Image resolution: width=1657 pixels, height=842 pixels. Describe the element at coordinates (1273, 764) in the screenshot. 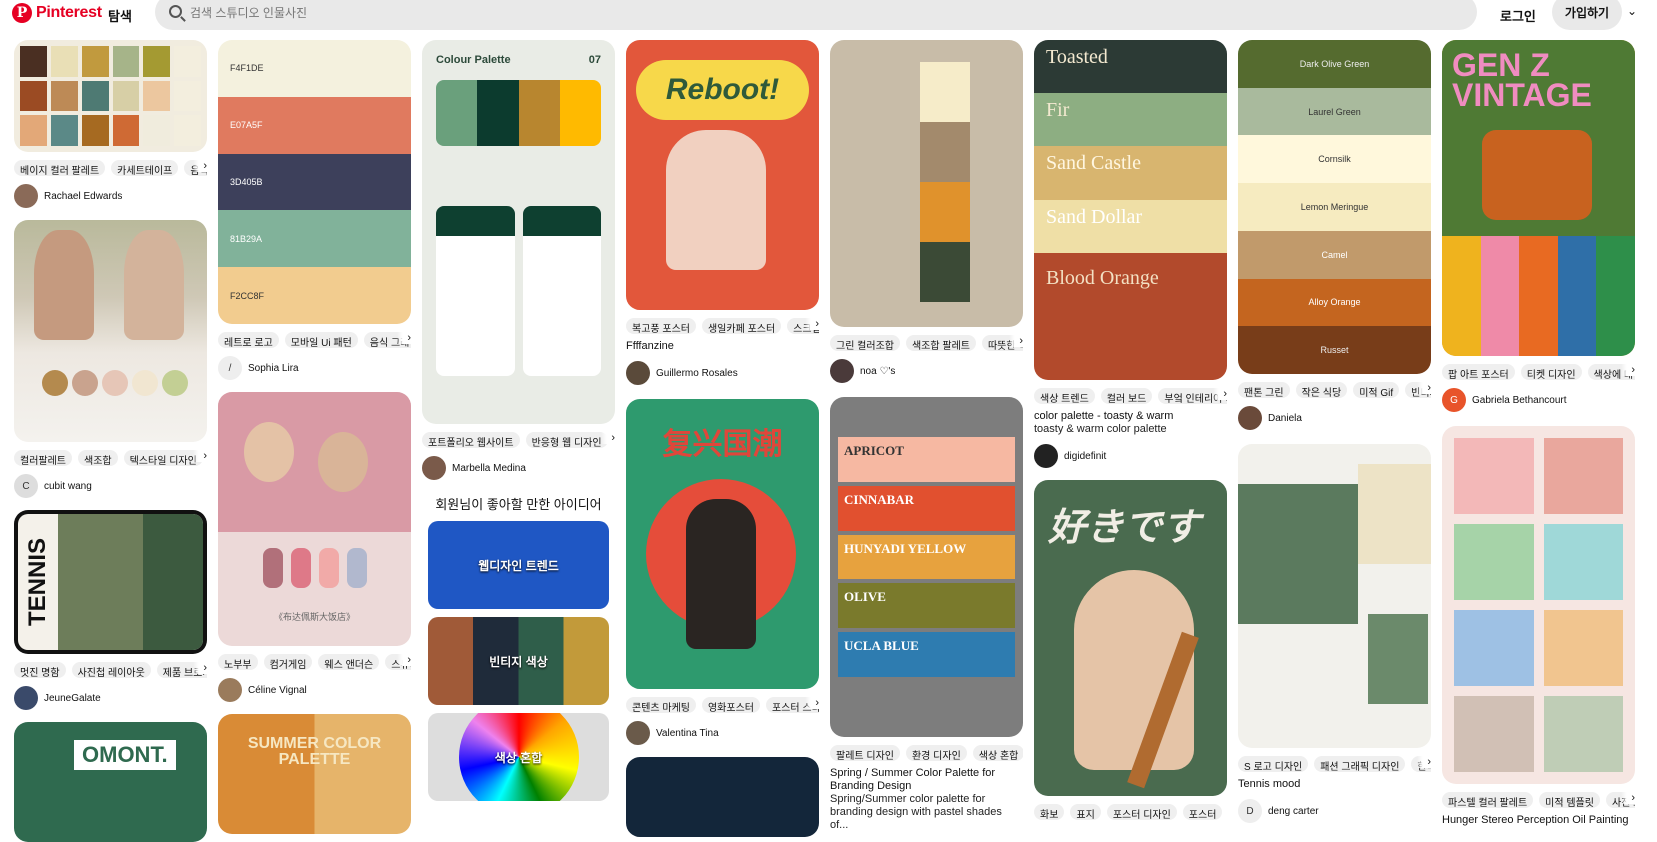

I see `tag-chip: S 로고 디자인` at that location.